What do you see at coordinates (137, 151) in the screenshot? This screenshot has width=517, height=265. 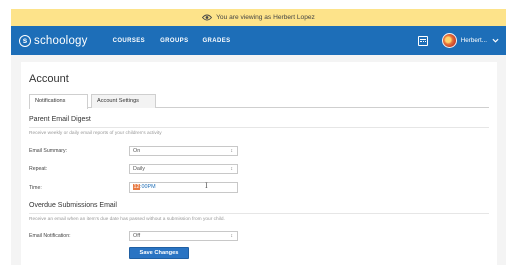 I see `email-summary-value: On` at bounding box center [137, 151].